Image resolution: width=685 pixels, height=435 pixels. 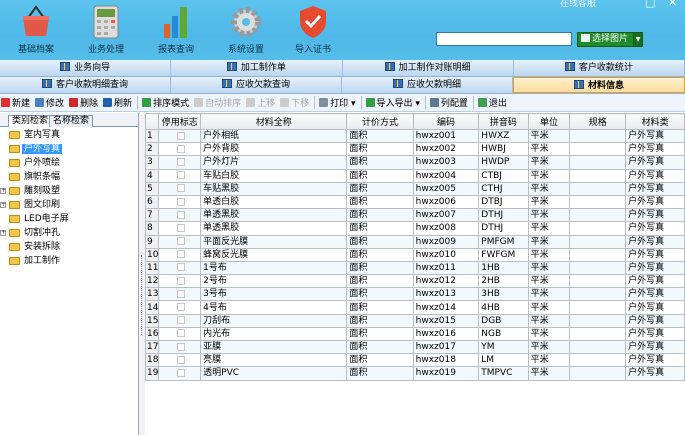 I want to click on table-row: 10 蜂窝反光膜 面积 hwxz010 FWFGM 平米 户外写真, so click(x=415, y=254).